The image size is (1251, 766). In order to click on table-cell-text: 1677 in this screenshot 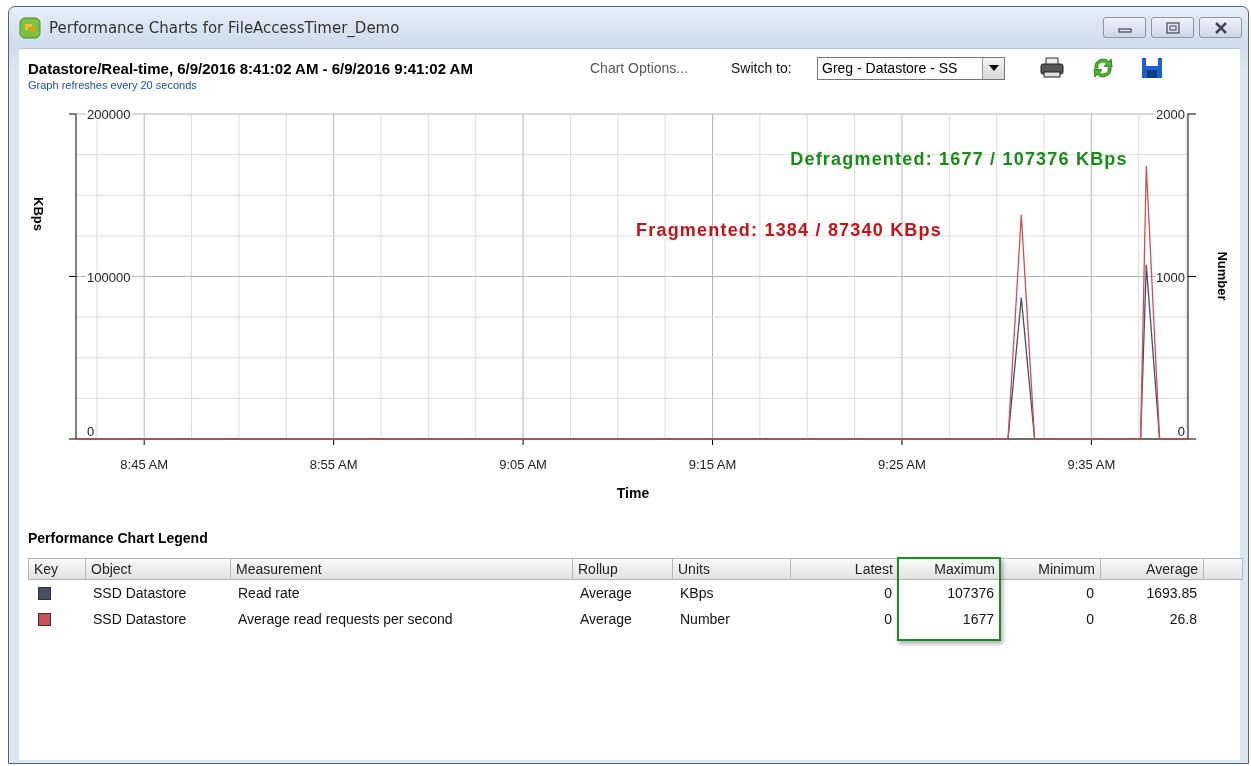, I will do `click(978, 619)`.